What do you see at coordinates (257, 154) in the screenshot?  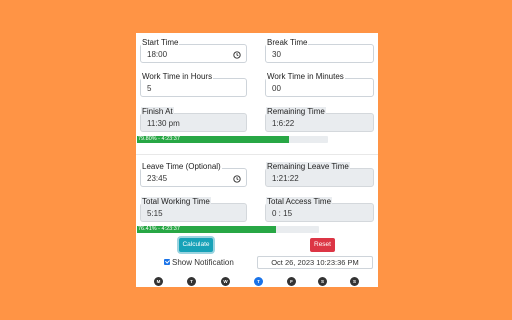 I see `section-divider` at bounding box center [257, 154].